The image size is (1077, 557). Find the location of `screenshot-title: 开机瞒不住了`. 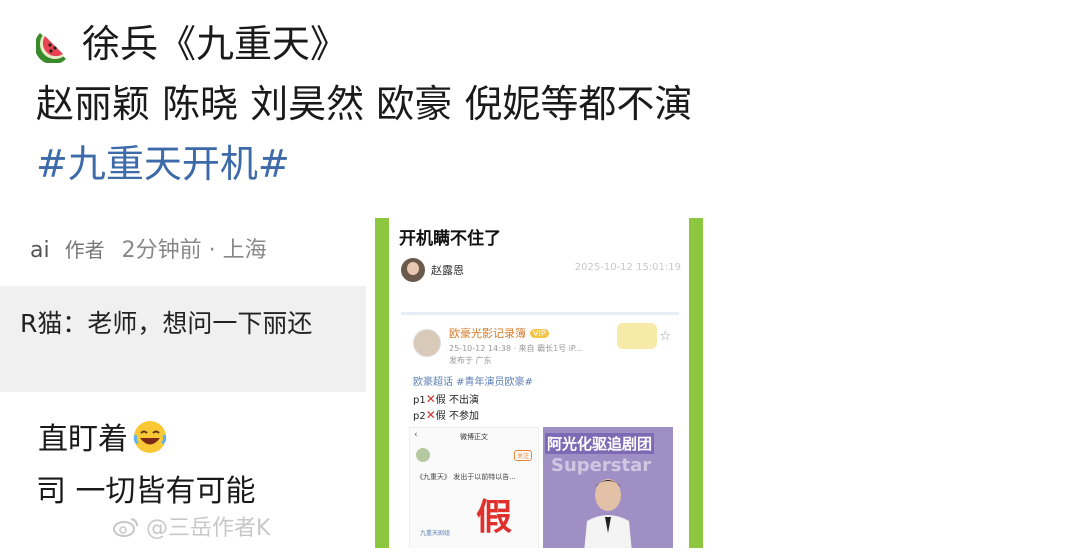

screenshot-title: 开机瞒不住了 is located at coordinates (450, 239).